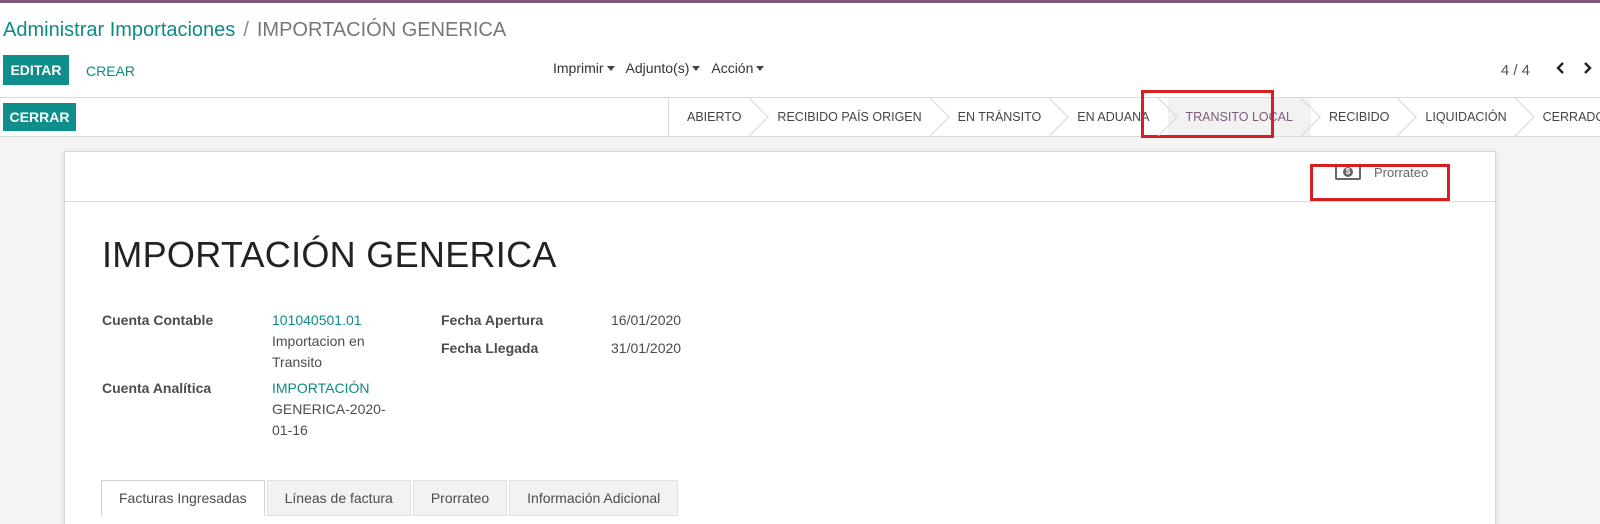 The width and height of the screenshot is (1600, 524). I want to click on chevron-right-icon, so click(1587, 70).